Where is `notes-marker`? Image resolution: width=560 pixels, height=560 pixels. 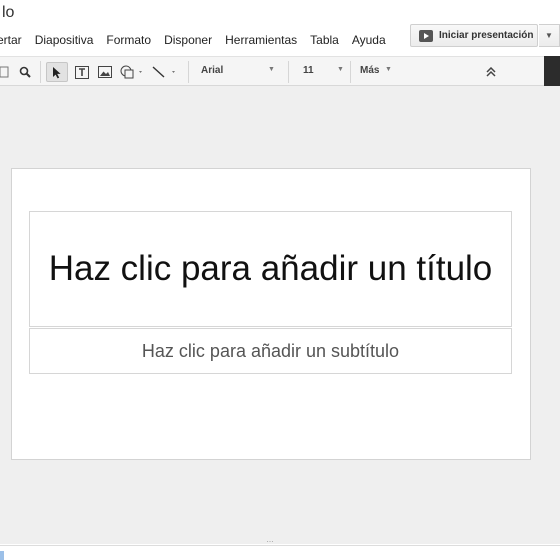
notes-marker is located at coordinates (2, 555).